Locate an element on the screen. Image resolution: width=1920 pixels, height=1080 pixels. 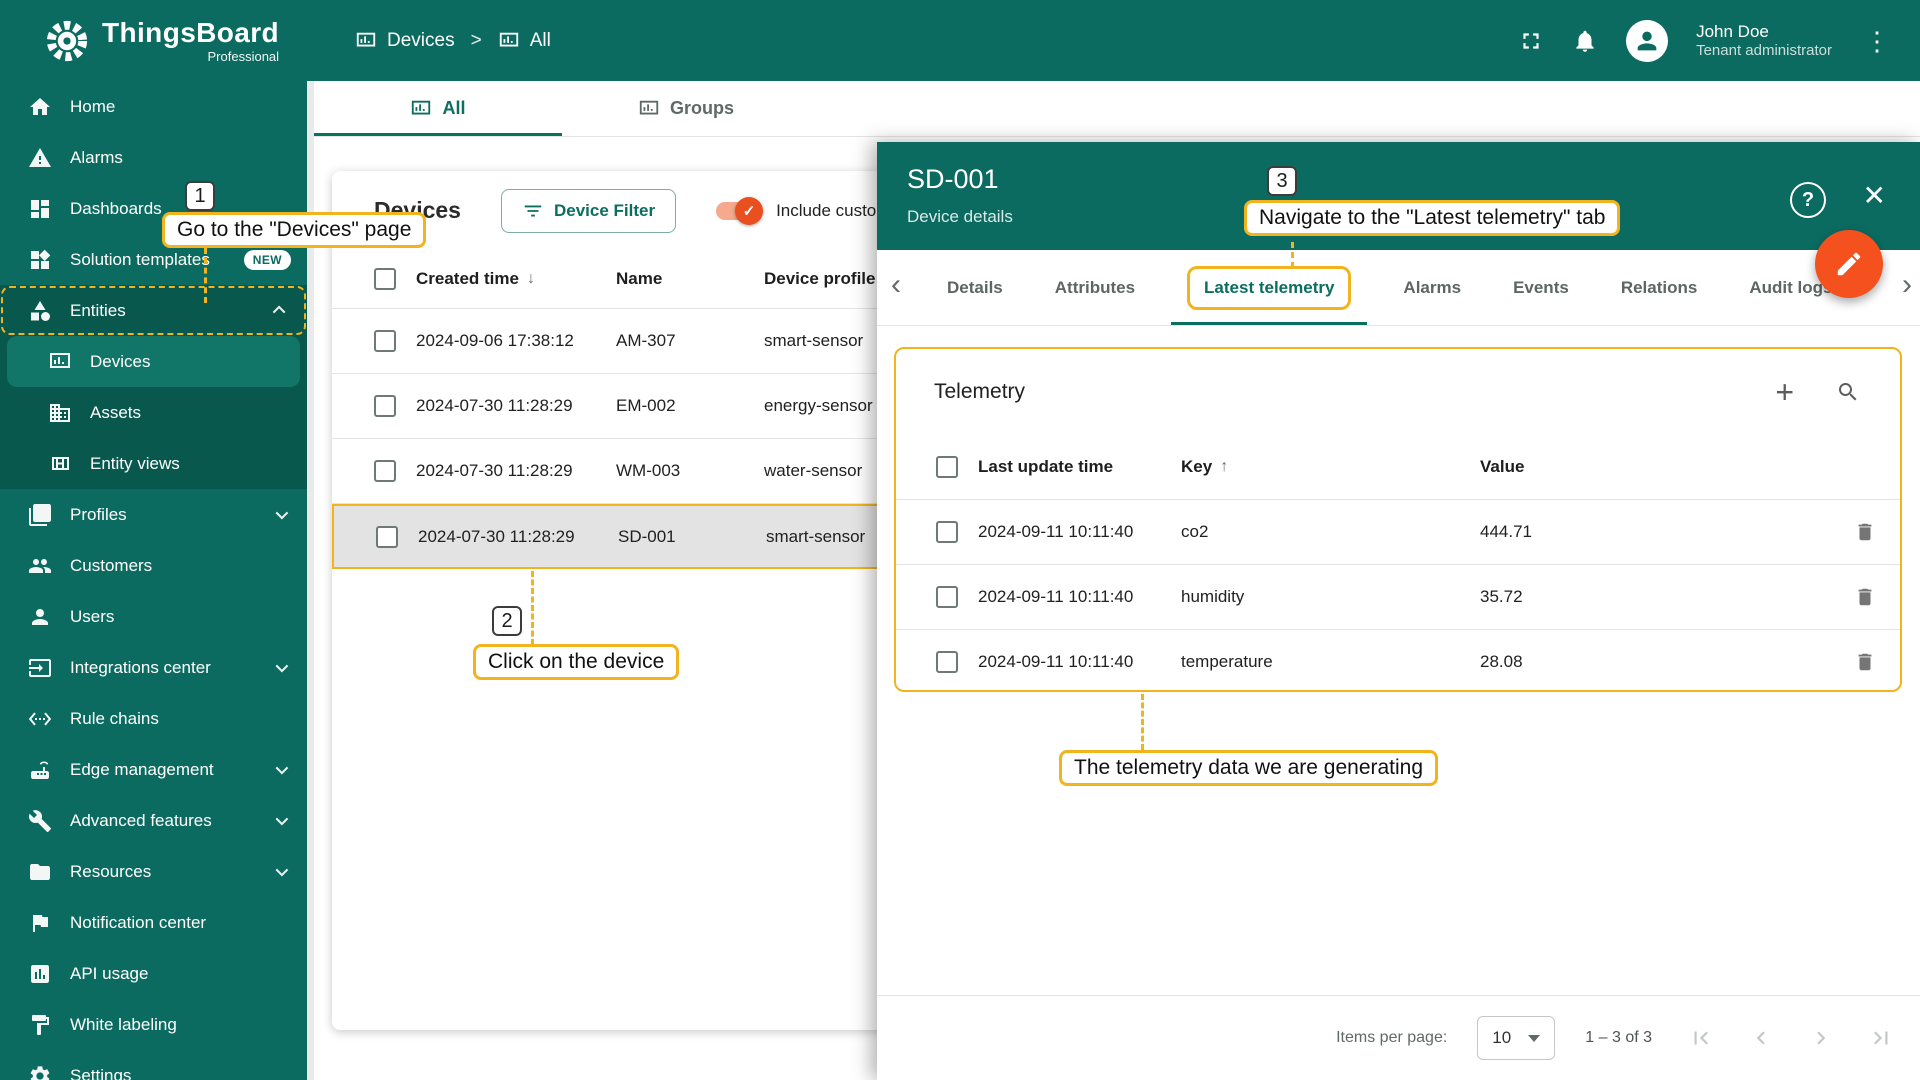
chevron-down-icon is located at coordinates (282, 819).